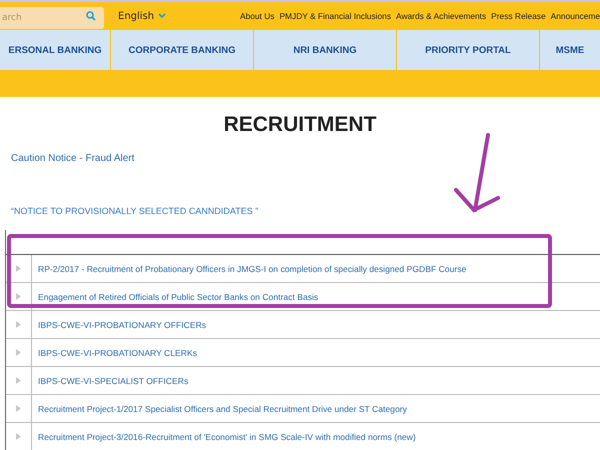 The height and width of the screenshot is (450, 600). What do you see at coordinates (252, 269) in the screenshot?
I see `recruitment-link: RP-2/2017 - Recruitment of Probationary Officers in JMGS-I on completion of specially designed PGDBF Course` at bounding box center [252, 269].